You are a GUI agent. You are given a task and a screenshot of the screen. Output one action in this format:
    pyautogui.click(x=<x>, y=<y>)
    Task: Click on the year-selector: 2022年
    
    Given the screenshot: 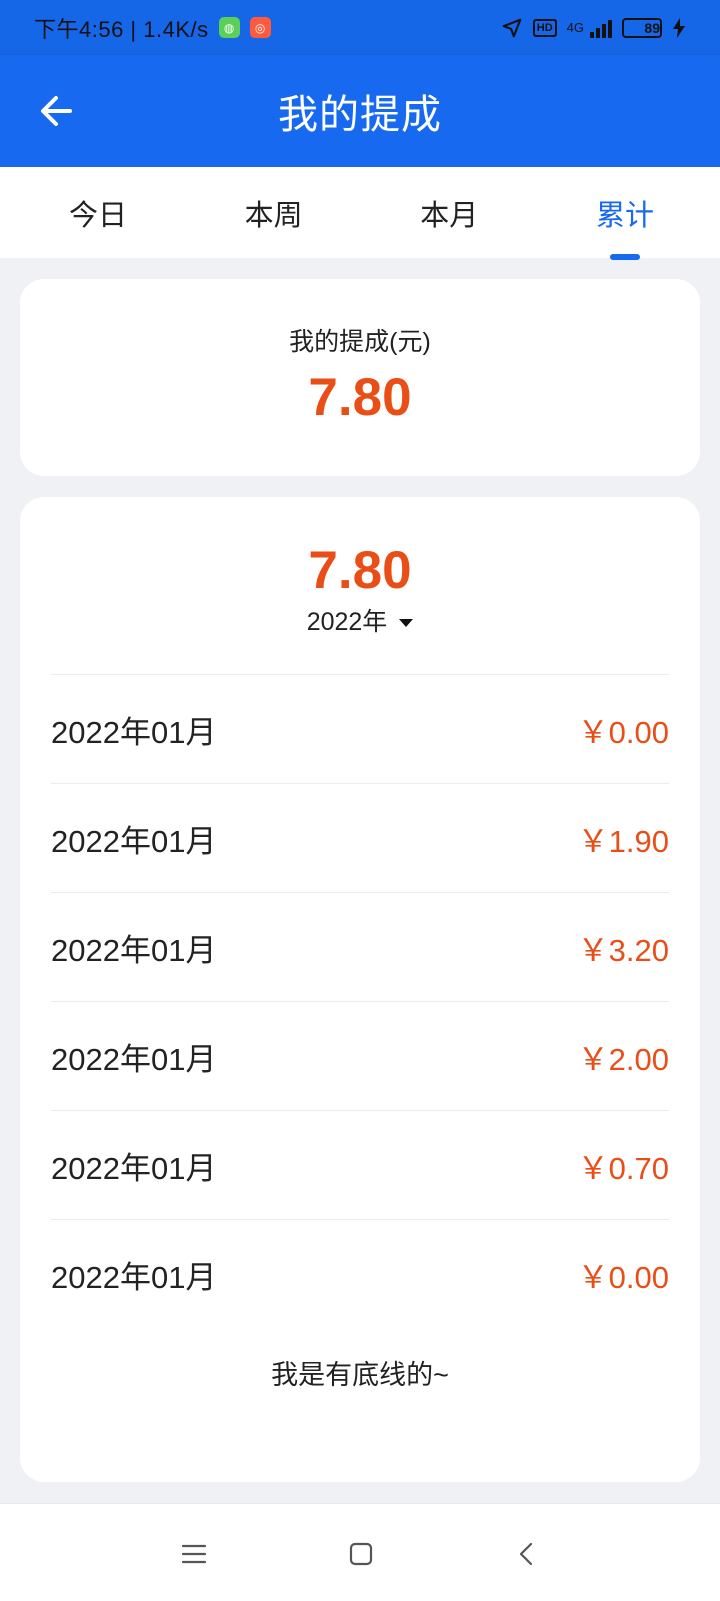 What is the action you would take?
    pyautogui.click(x=360, y=620)
    